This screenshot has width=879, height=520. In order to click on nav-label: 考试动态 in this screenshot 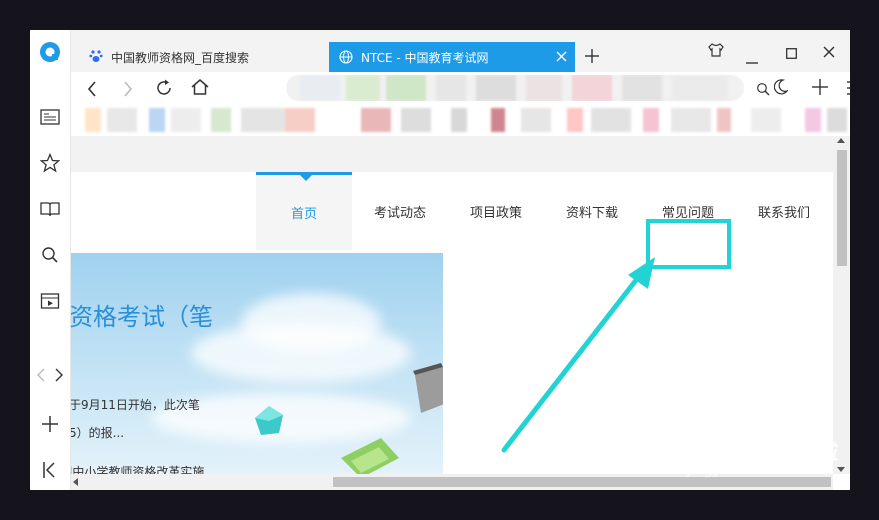, I will do `click(399, 213)`.